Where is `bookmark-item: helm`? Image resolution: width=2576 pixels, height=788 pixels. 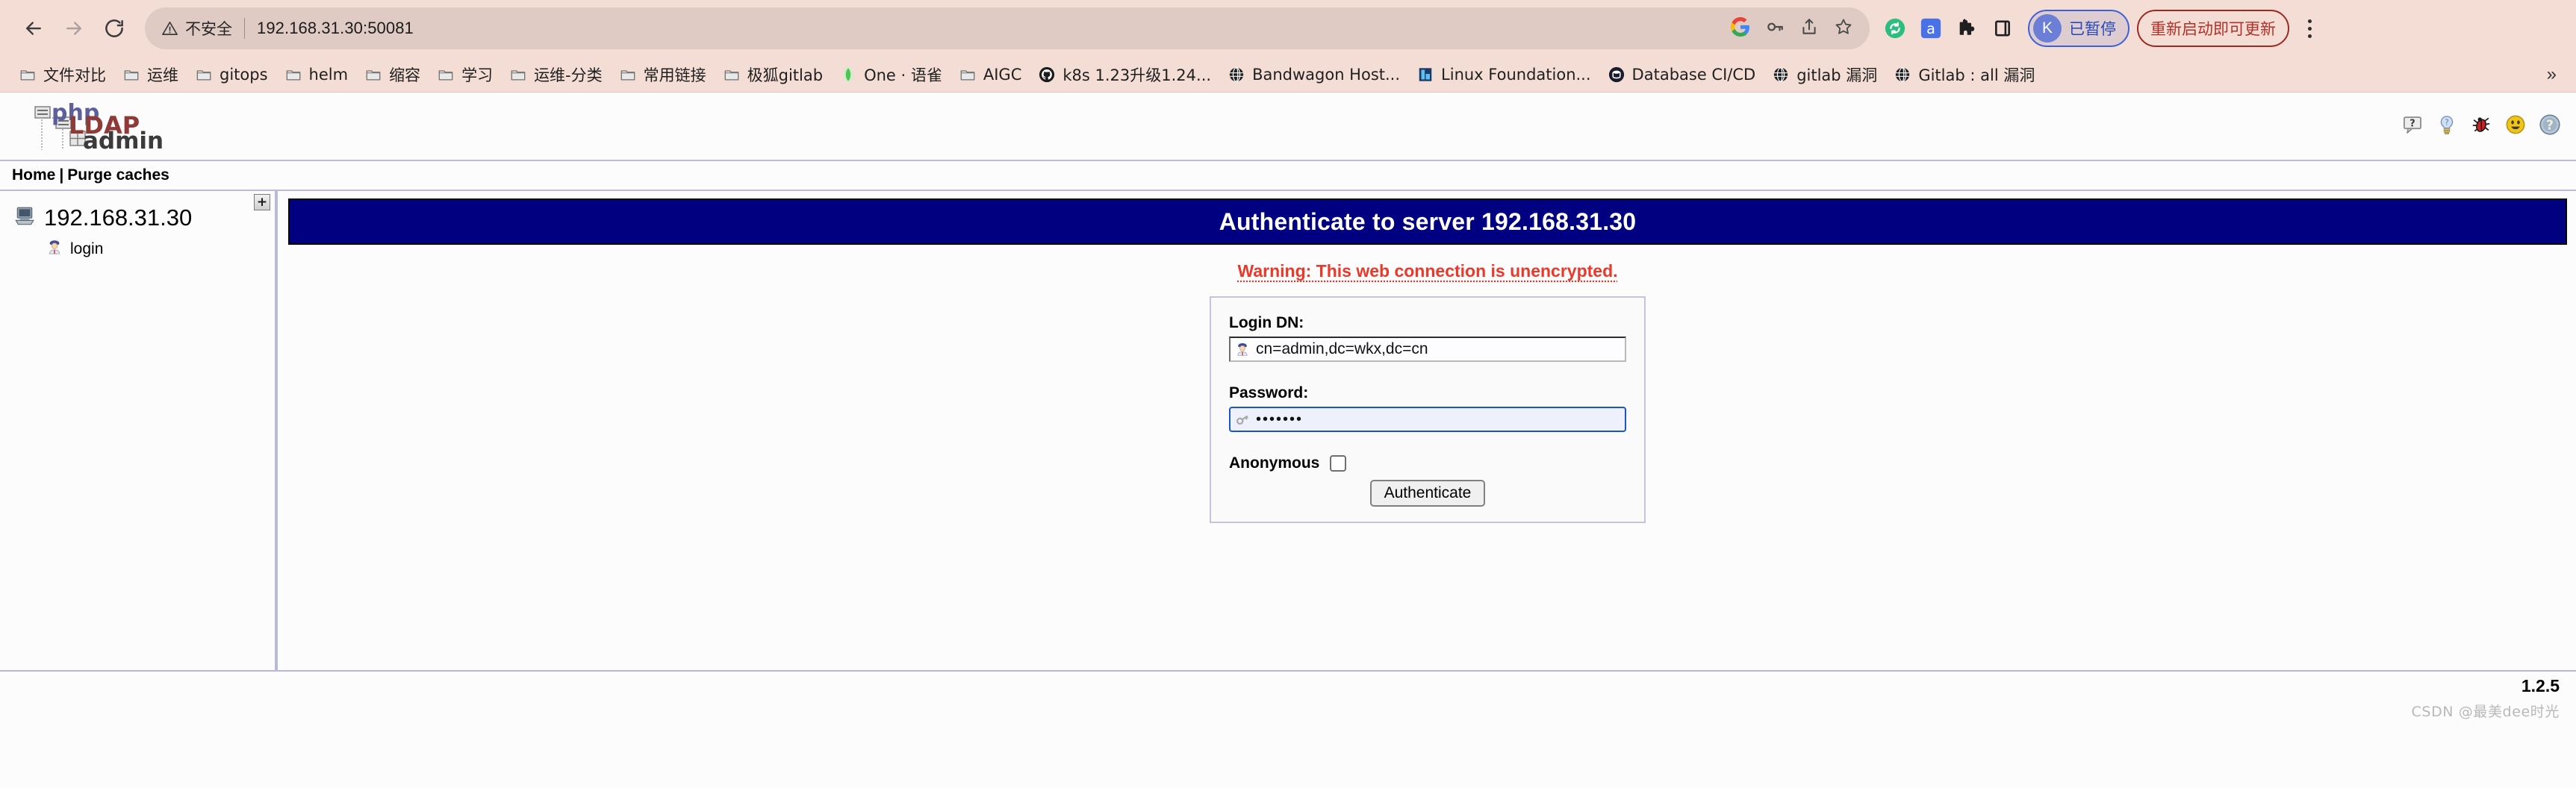
bookmark-item: helm is located at coordinates (316, 75).